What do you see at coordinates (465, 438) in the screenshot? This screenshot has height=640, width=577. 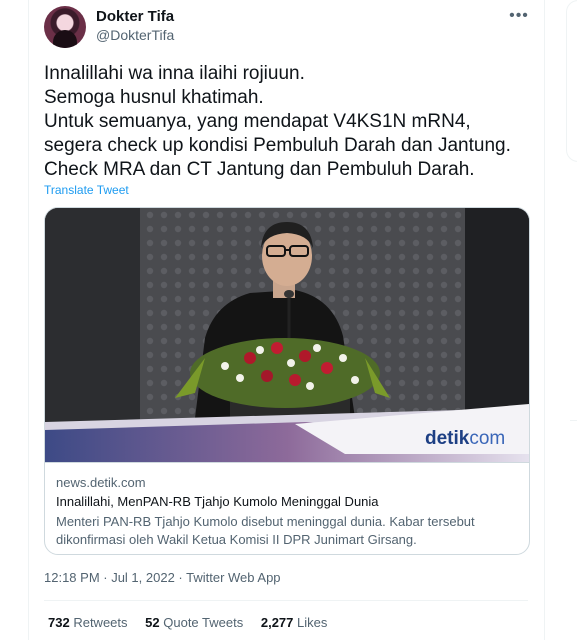 I see `detik-watermark: detikcom` at bounding box center [465, 438].